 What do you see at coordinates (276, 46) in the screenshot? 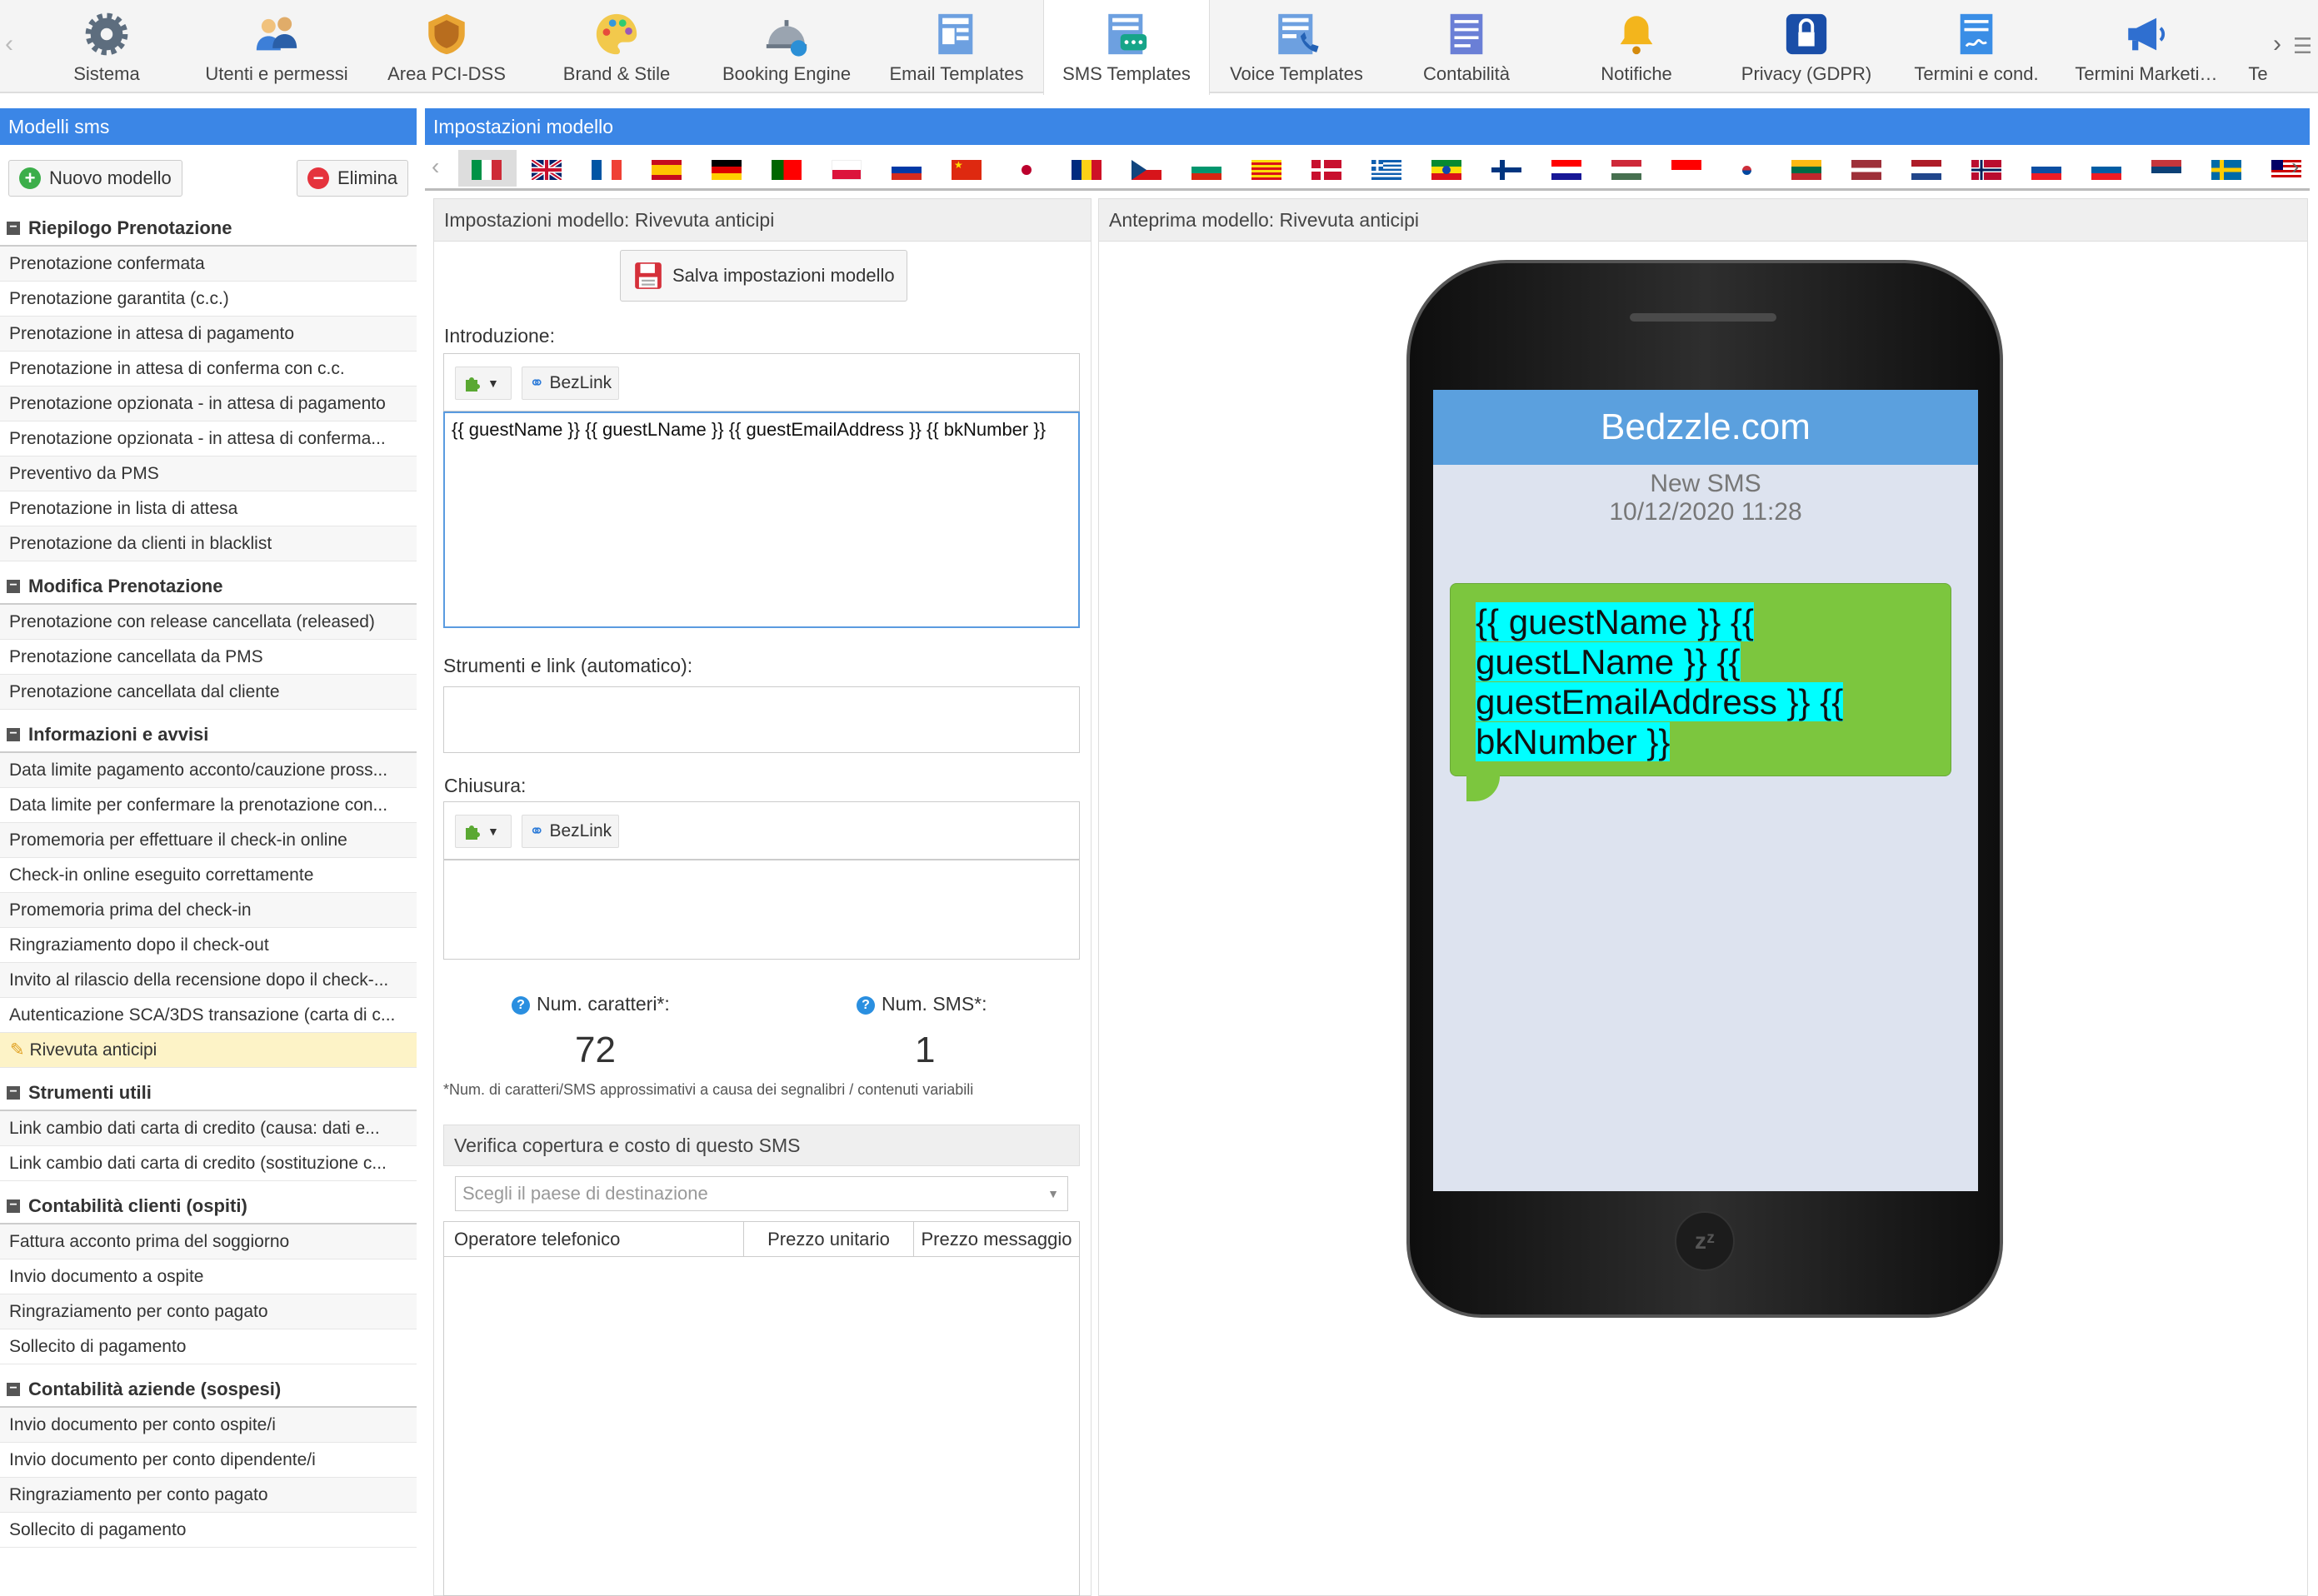
I see `nav-item-utenti-e-permessi: Utenti e permessi` at bounding box center [276, 46].